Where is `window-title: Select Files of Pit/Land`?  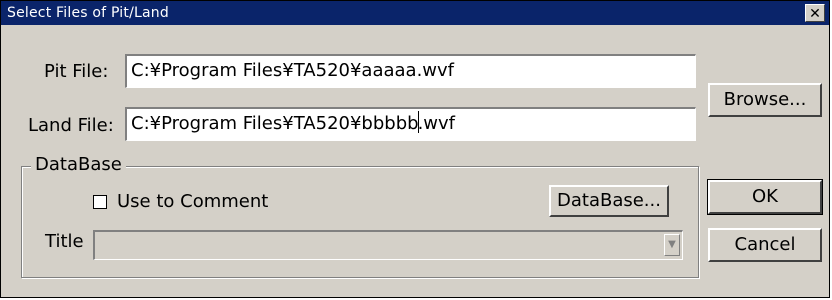
window-title: Select Files of Pit/Land is located at coordinates (88, 13).